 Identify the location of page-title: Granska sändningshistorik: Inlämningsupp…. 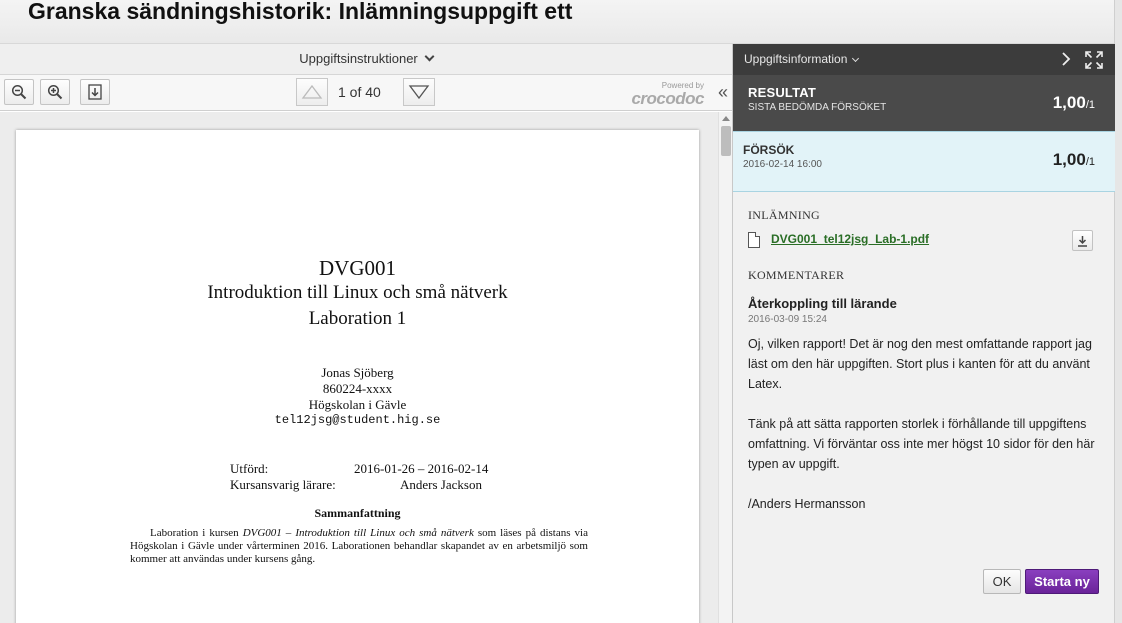
(300, 12).